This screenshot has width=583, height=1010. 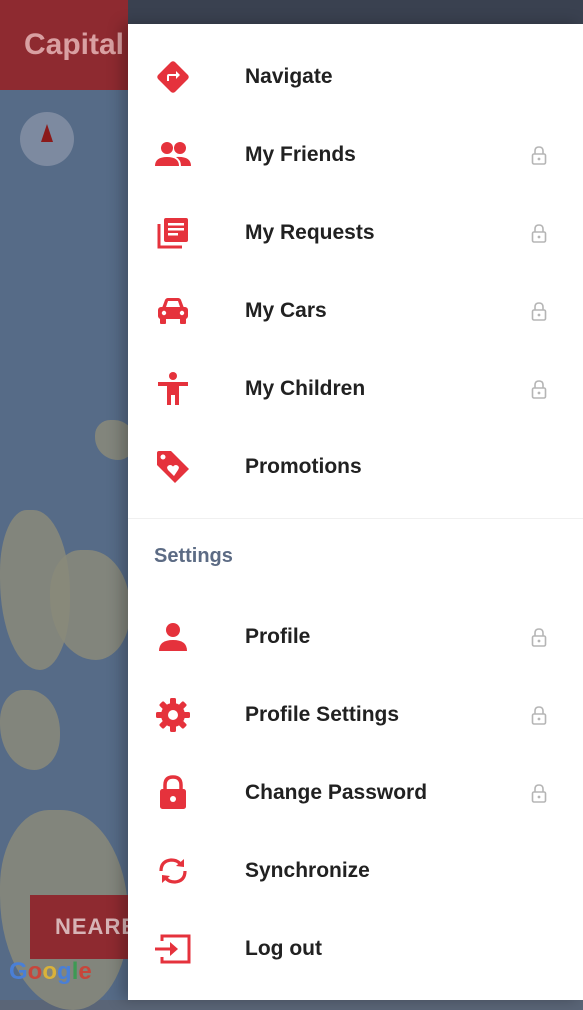 I want to click on person-icon, so click(x=173, y=637).